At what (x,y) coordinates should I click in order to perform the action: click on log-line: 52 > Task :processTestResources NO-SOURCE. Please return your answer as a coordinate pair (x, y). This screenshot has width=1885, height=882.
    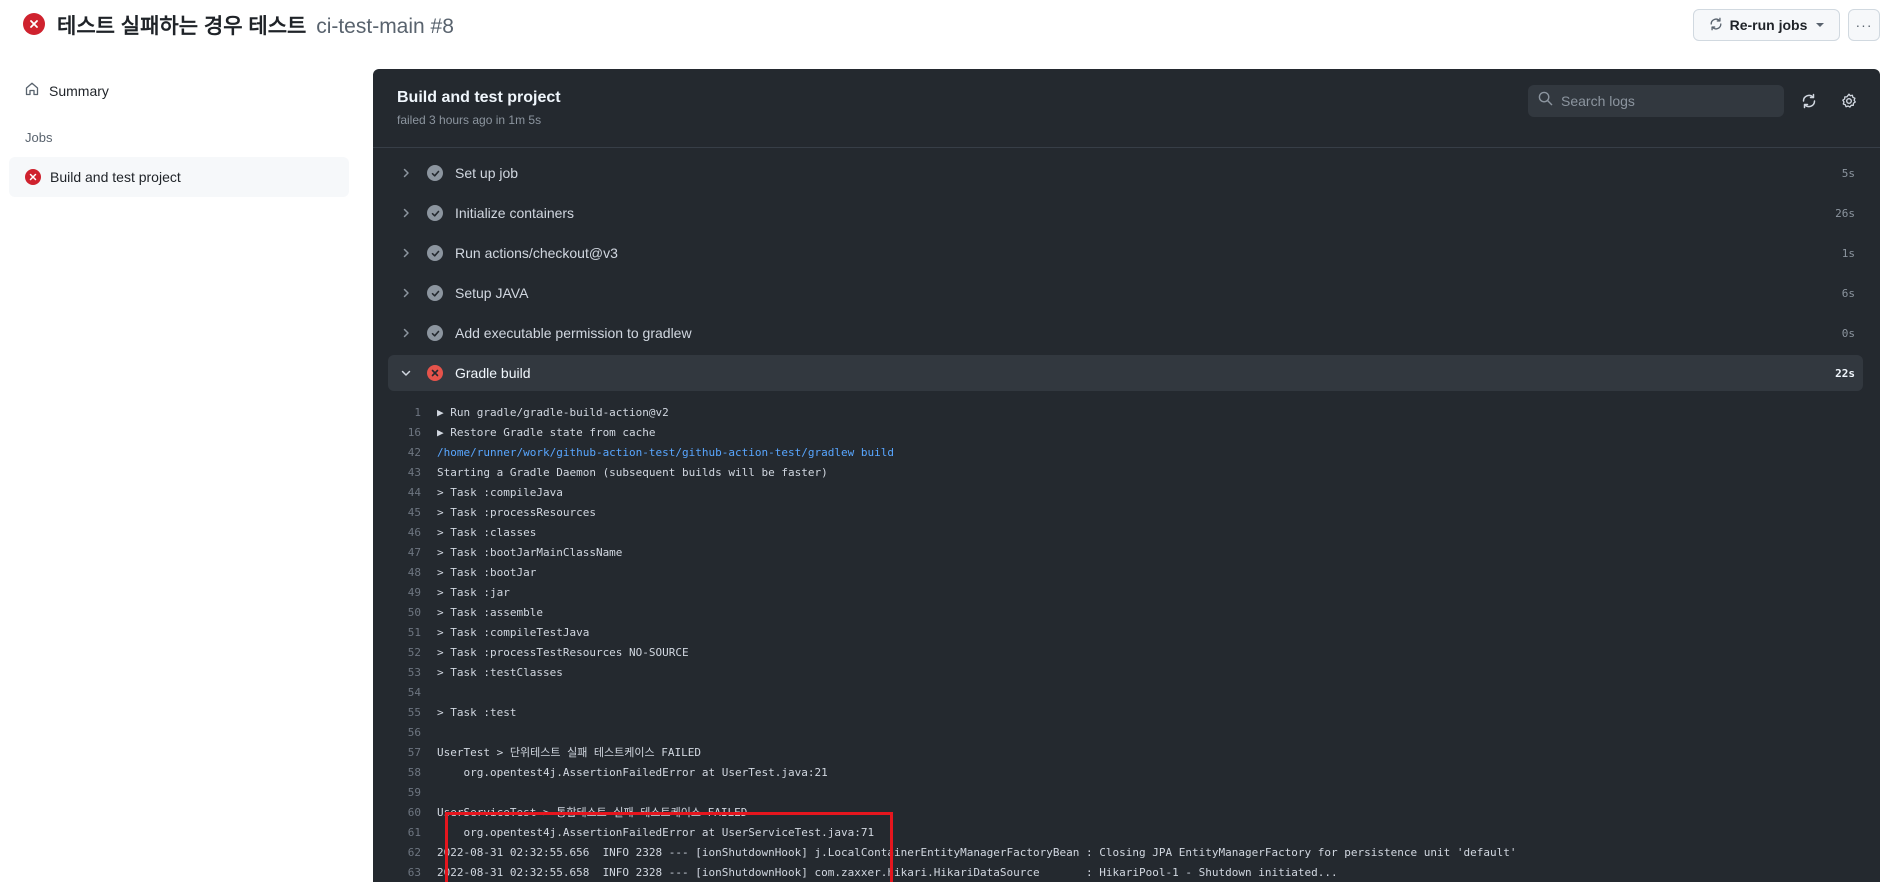
    Looking at the image, I should click on (1126, 652).